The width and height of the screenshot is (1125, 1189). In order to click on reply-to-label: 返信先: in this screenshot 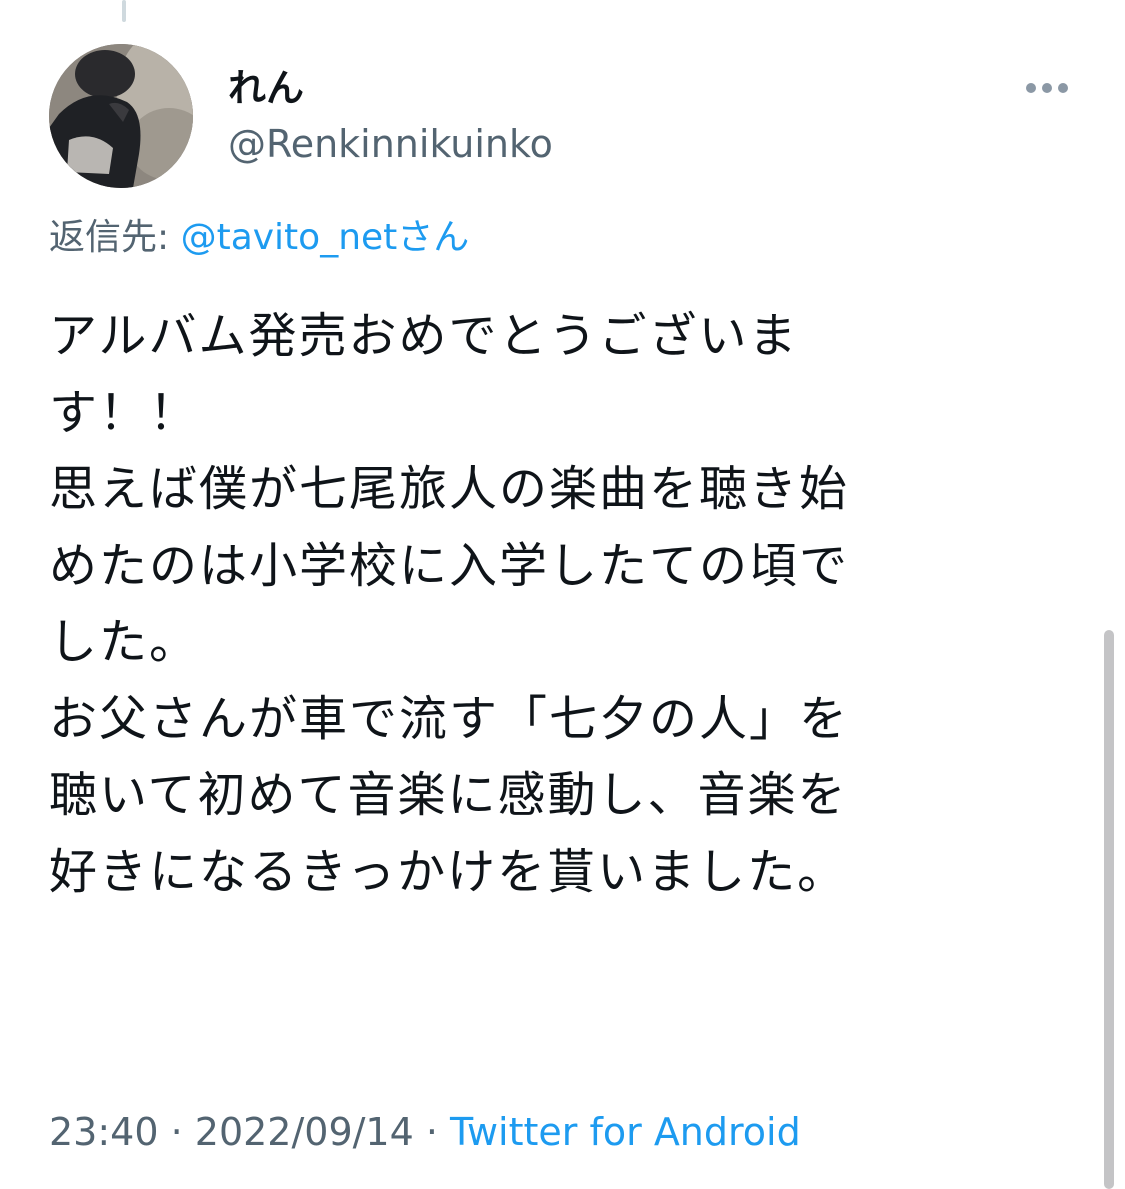, I will do `click(115, 237)`.